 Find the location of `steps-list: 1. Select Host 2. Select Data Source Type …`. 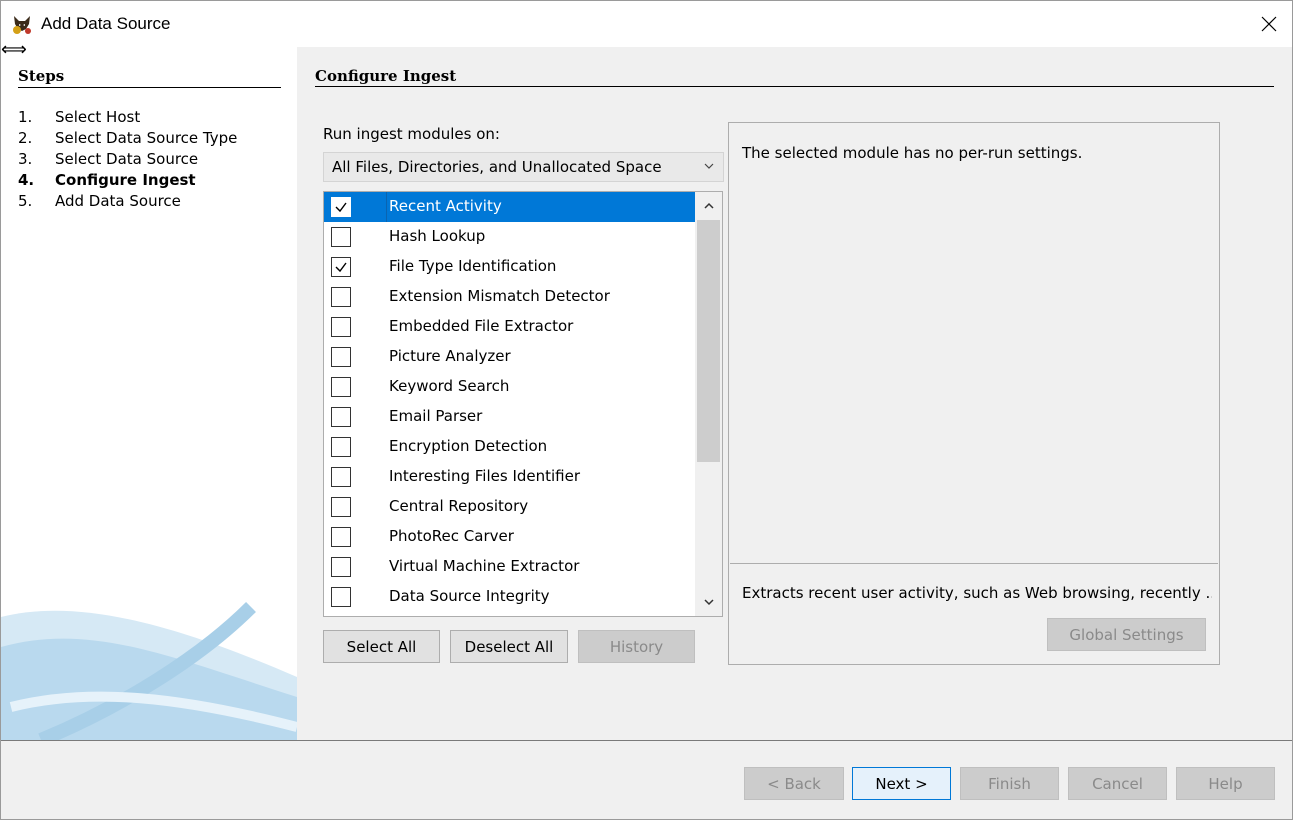

steps-list: 1. Select Host 2. Select Data Source Type … is located at coordinates (127, 159).